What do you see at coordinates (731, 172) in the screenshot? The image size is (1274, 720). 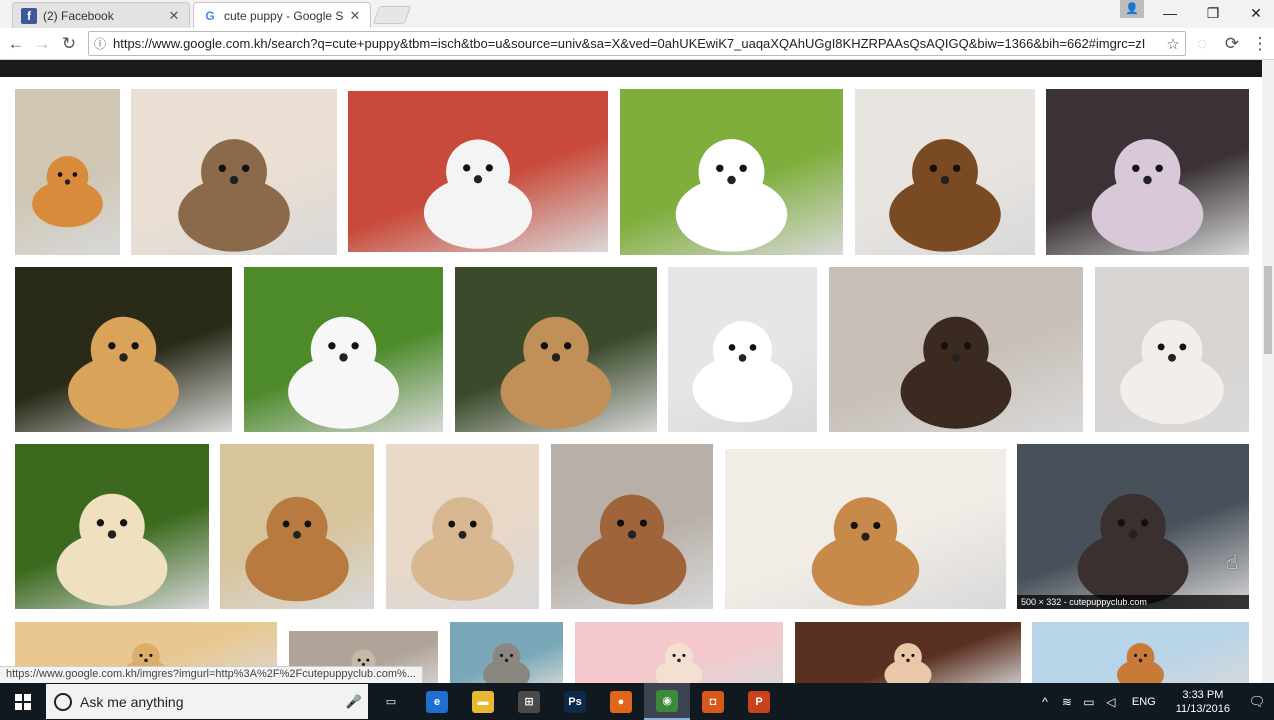 I see `image-result-white-pom-grass` at bounding box center [731, 172].